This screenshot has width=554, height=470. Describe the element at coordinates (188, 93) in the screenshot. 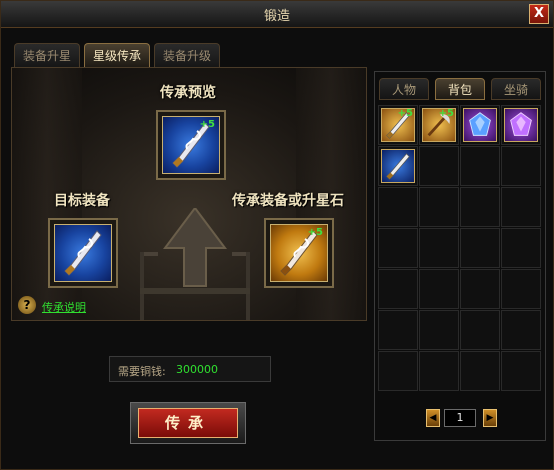

I see `preview-label: 传承预览` at that location.